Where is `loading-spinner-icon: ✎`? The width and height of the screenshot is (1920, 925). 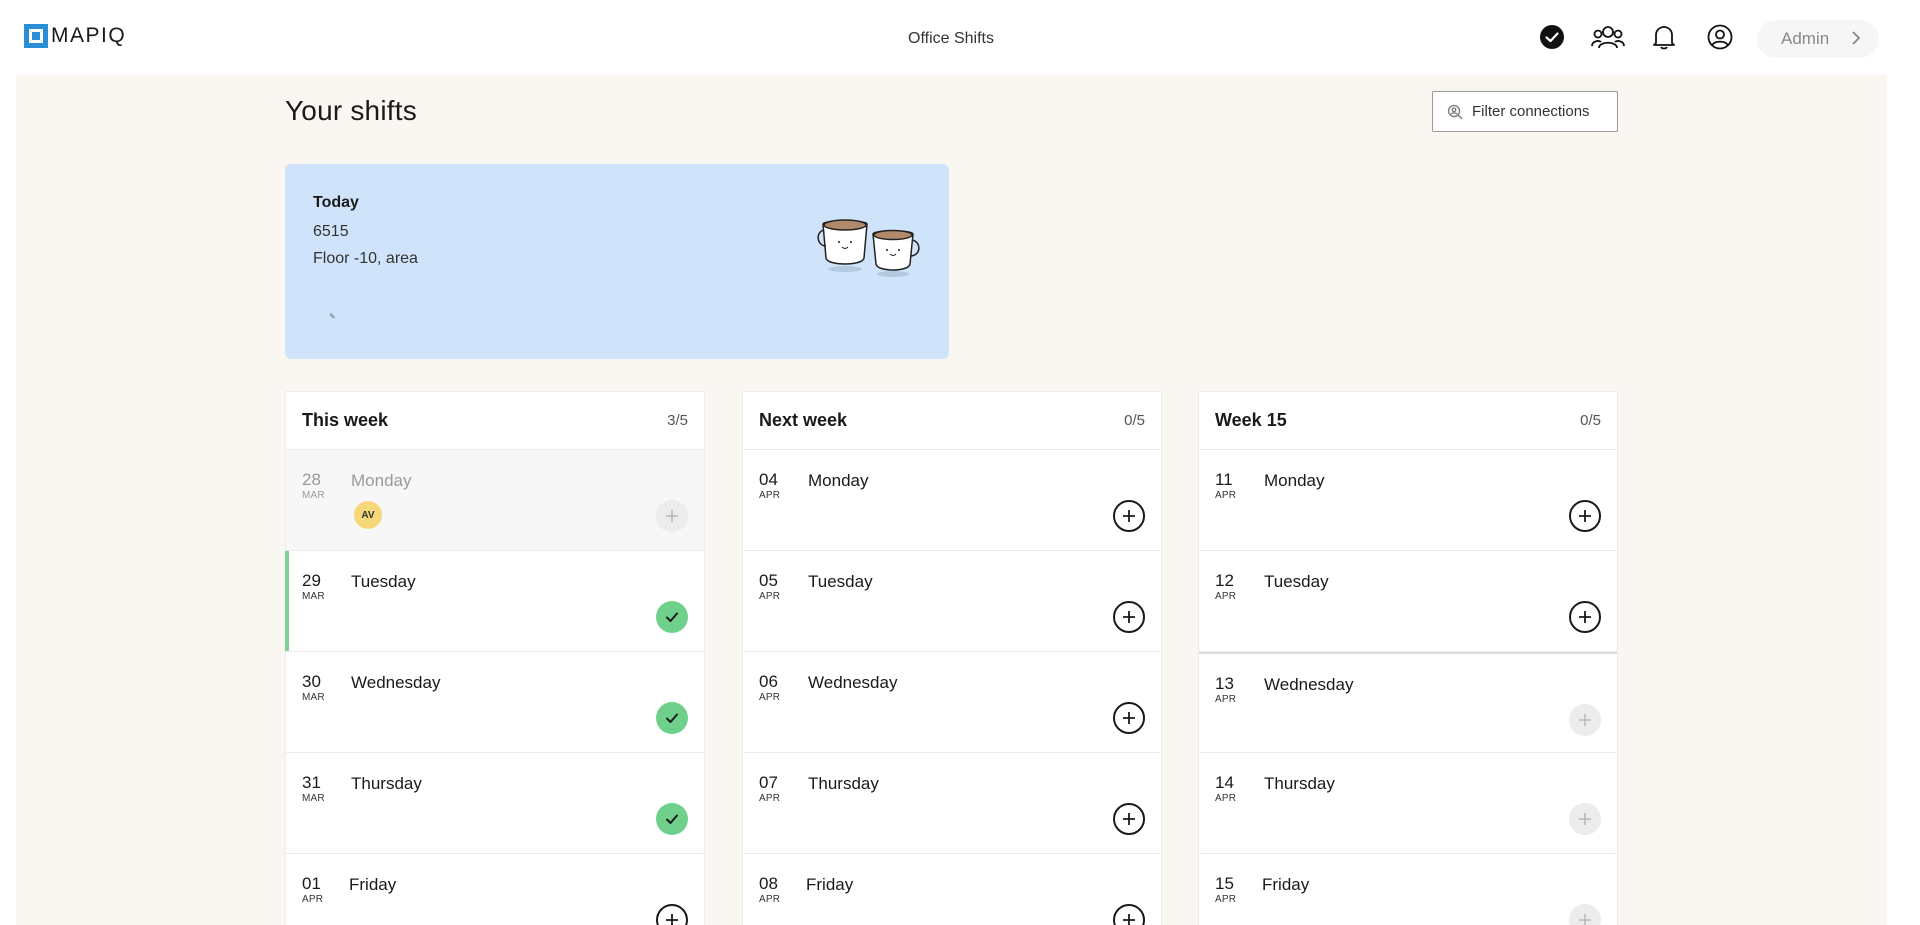
loading-spinner-icon: ✎ is located at coordinates (332, 316).